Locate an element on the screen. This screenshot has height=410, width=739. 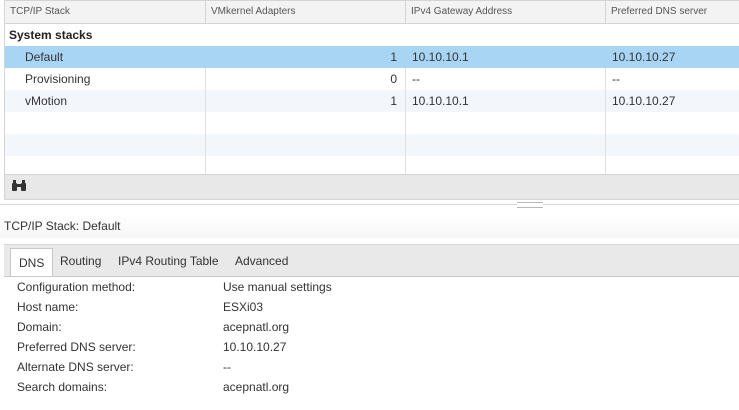
tab-dns: DNS is located at coordinates (32, 262).